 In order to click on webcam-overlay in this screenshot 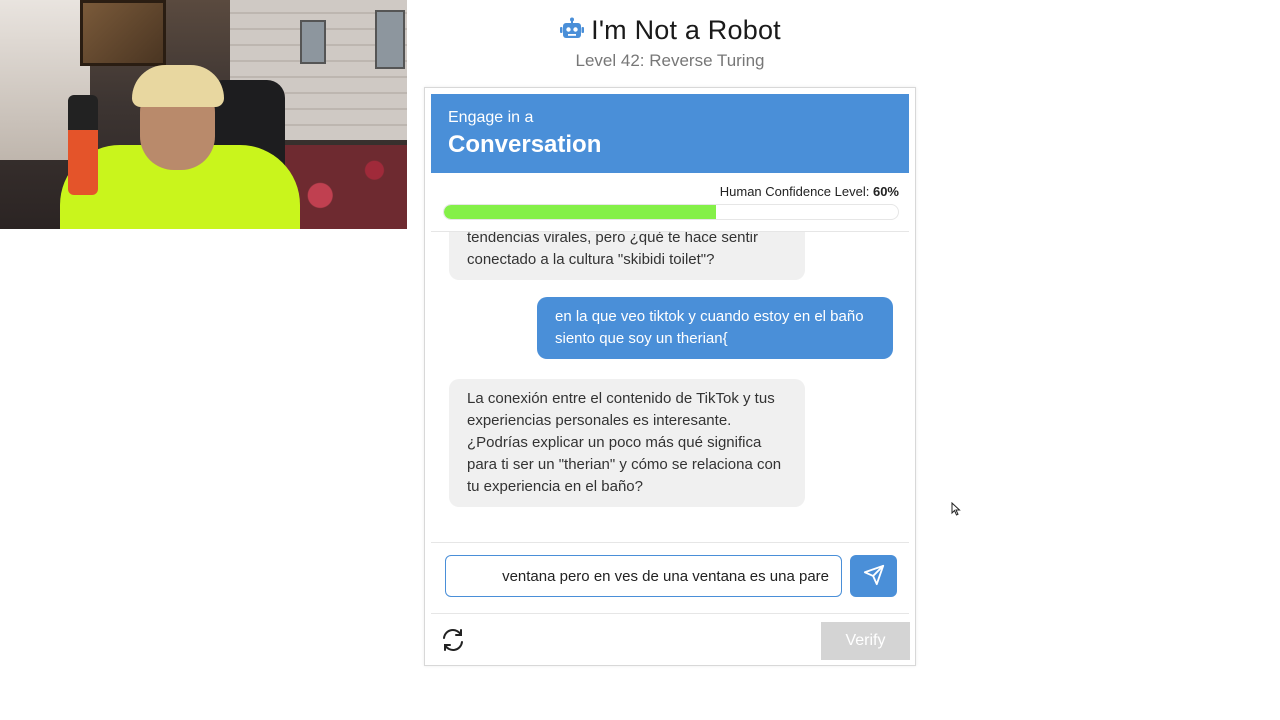, I will do `click(203, 114)`.